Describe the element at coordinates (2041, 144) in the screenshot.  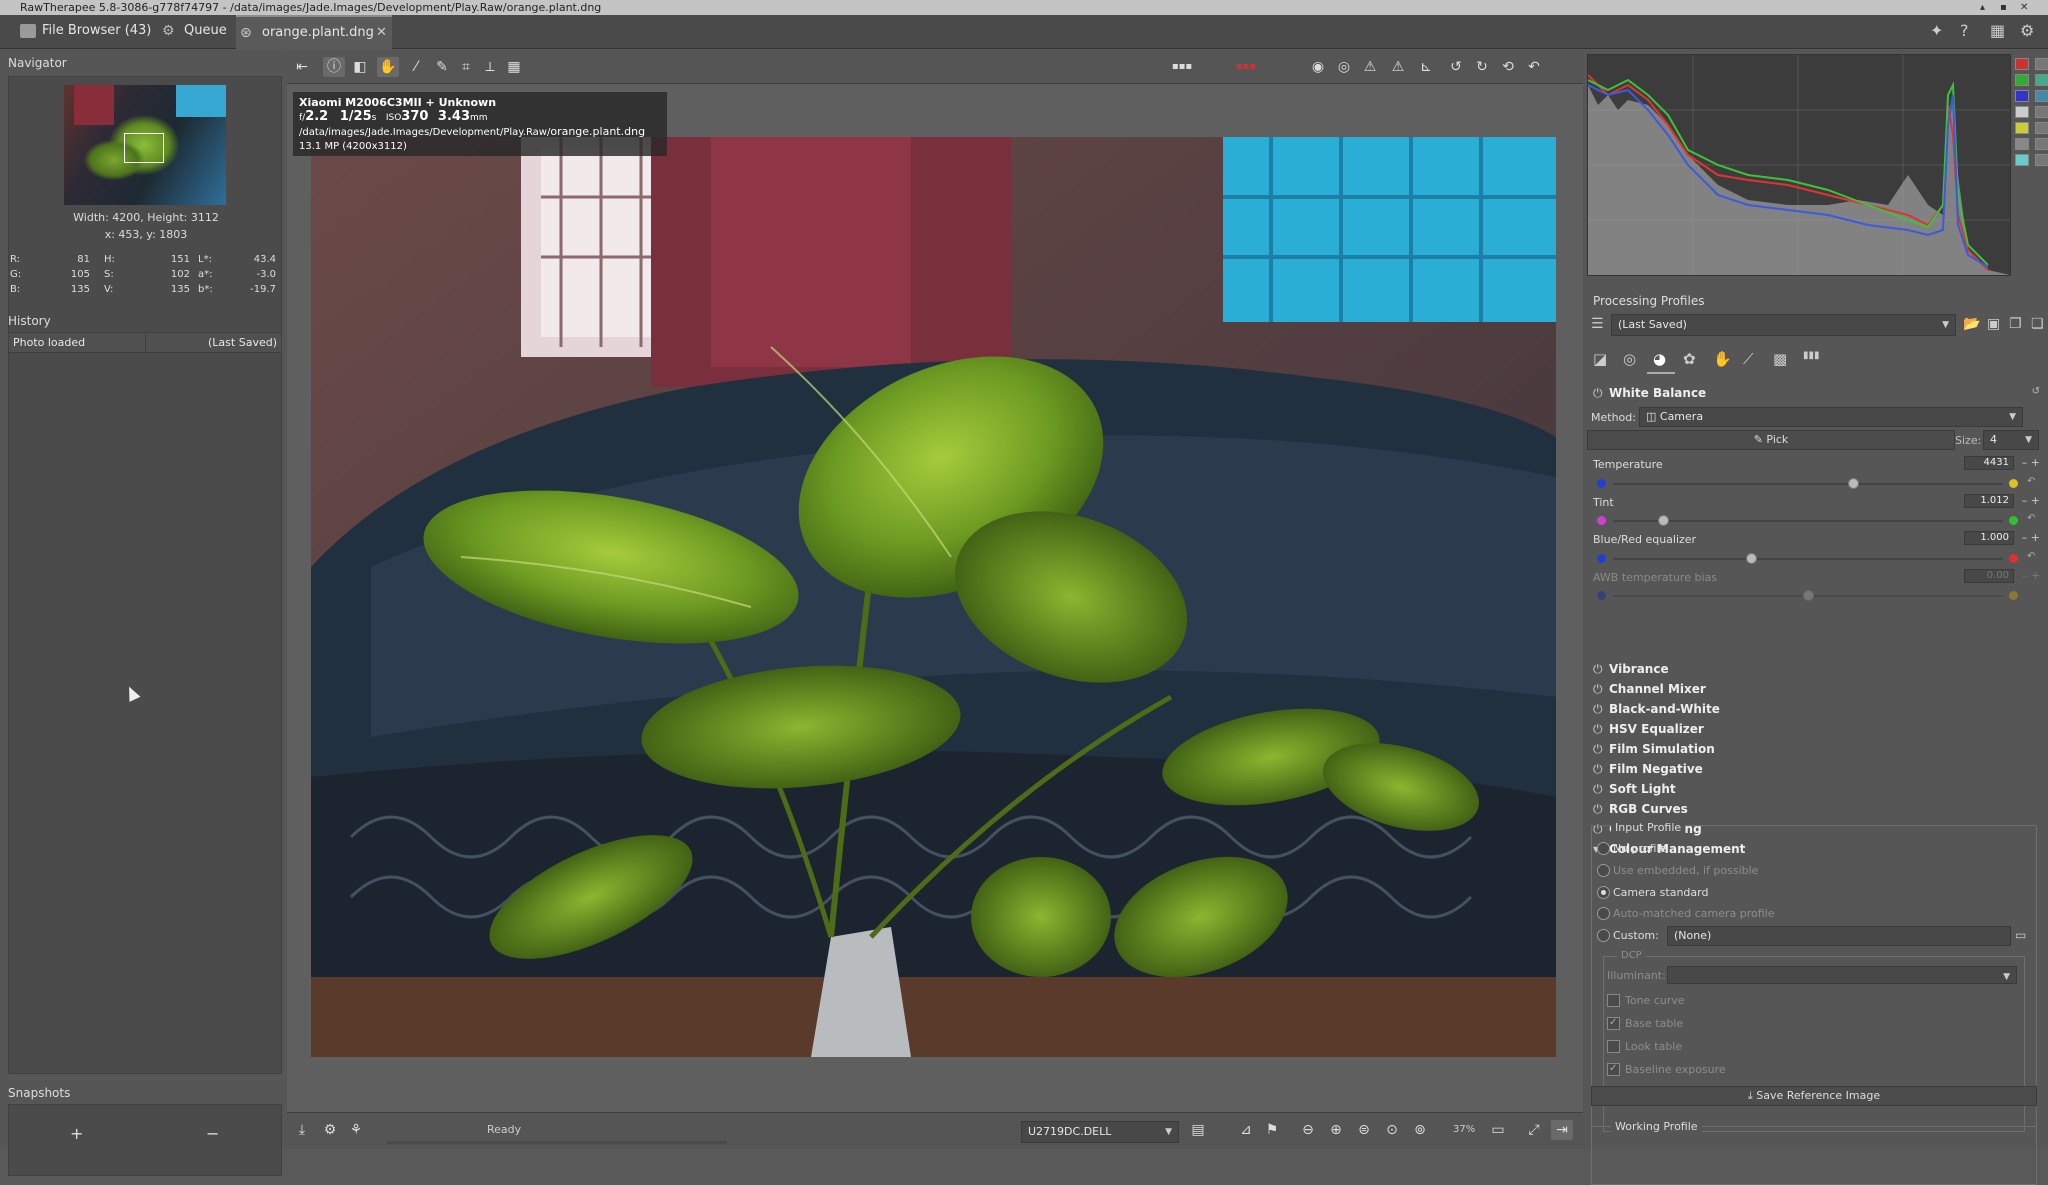
I see `histogram-pointer-toggle` at that location.